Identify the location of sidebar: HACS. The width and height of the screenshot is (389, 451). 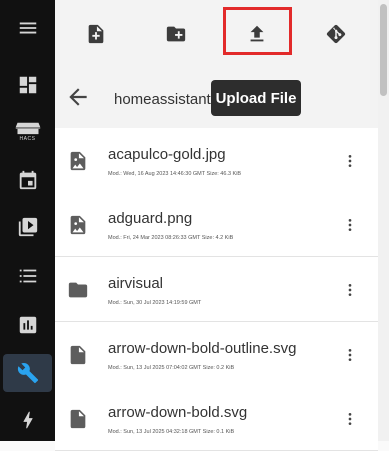
(27, 220).